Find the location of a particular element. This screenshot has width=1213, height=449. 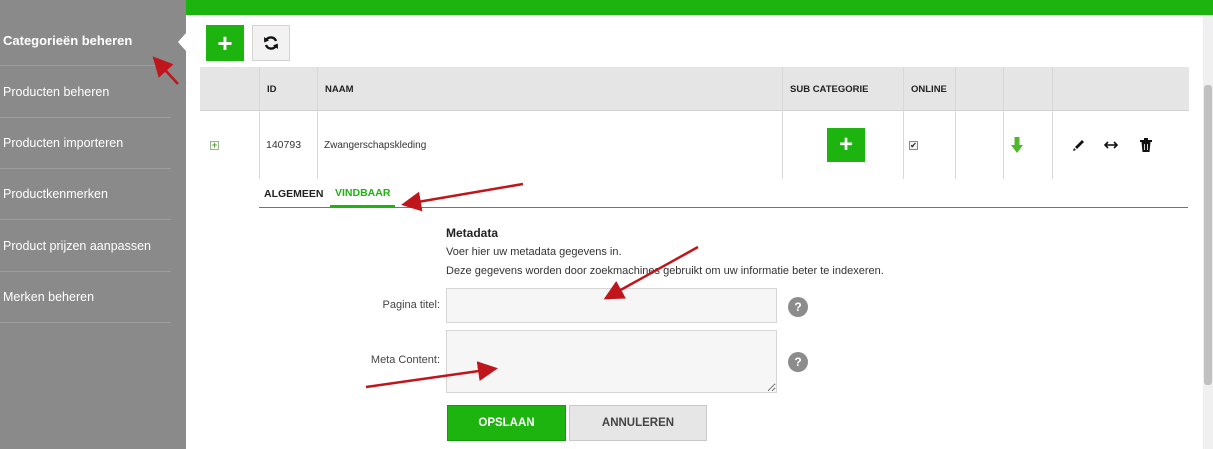

delete-cell is located at coordinates (1146, 145).